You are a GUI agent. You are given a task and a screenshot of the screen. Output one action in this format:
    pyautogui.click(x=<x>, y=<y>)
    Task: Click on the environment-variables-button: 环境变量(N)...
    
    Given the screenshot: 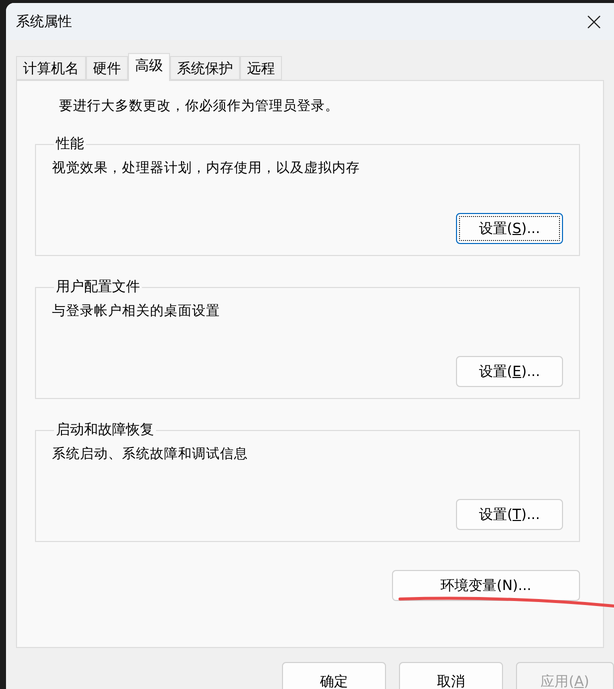 What is the action you would take?
    pyautogui.click(x=486, y=585)
    